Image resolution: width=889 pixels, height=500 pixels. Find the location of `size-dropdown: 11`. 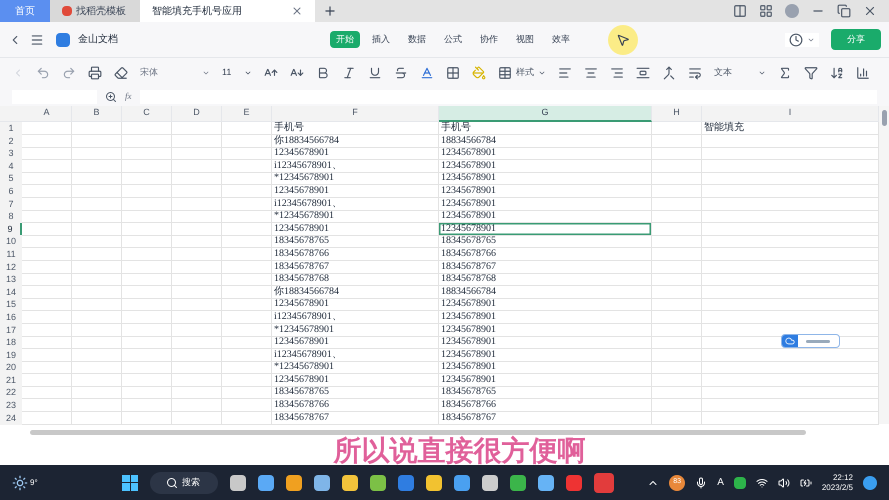

size-dropdown: 11 is located at coordinates (237, 73).